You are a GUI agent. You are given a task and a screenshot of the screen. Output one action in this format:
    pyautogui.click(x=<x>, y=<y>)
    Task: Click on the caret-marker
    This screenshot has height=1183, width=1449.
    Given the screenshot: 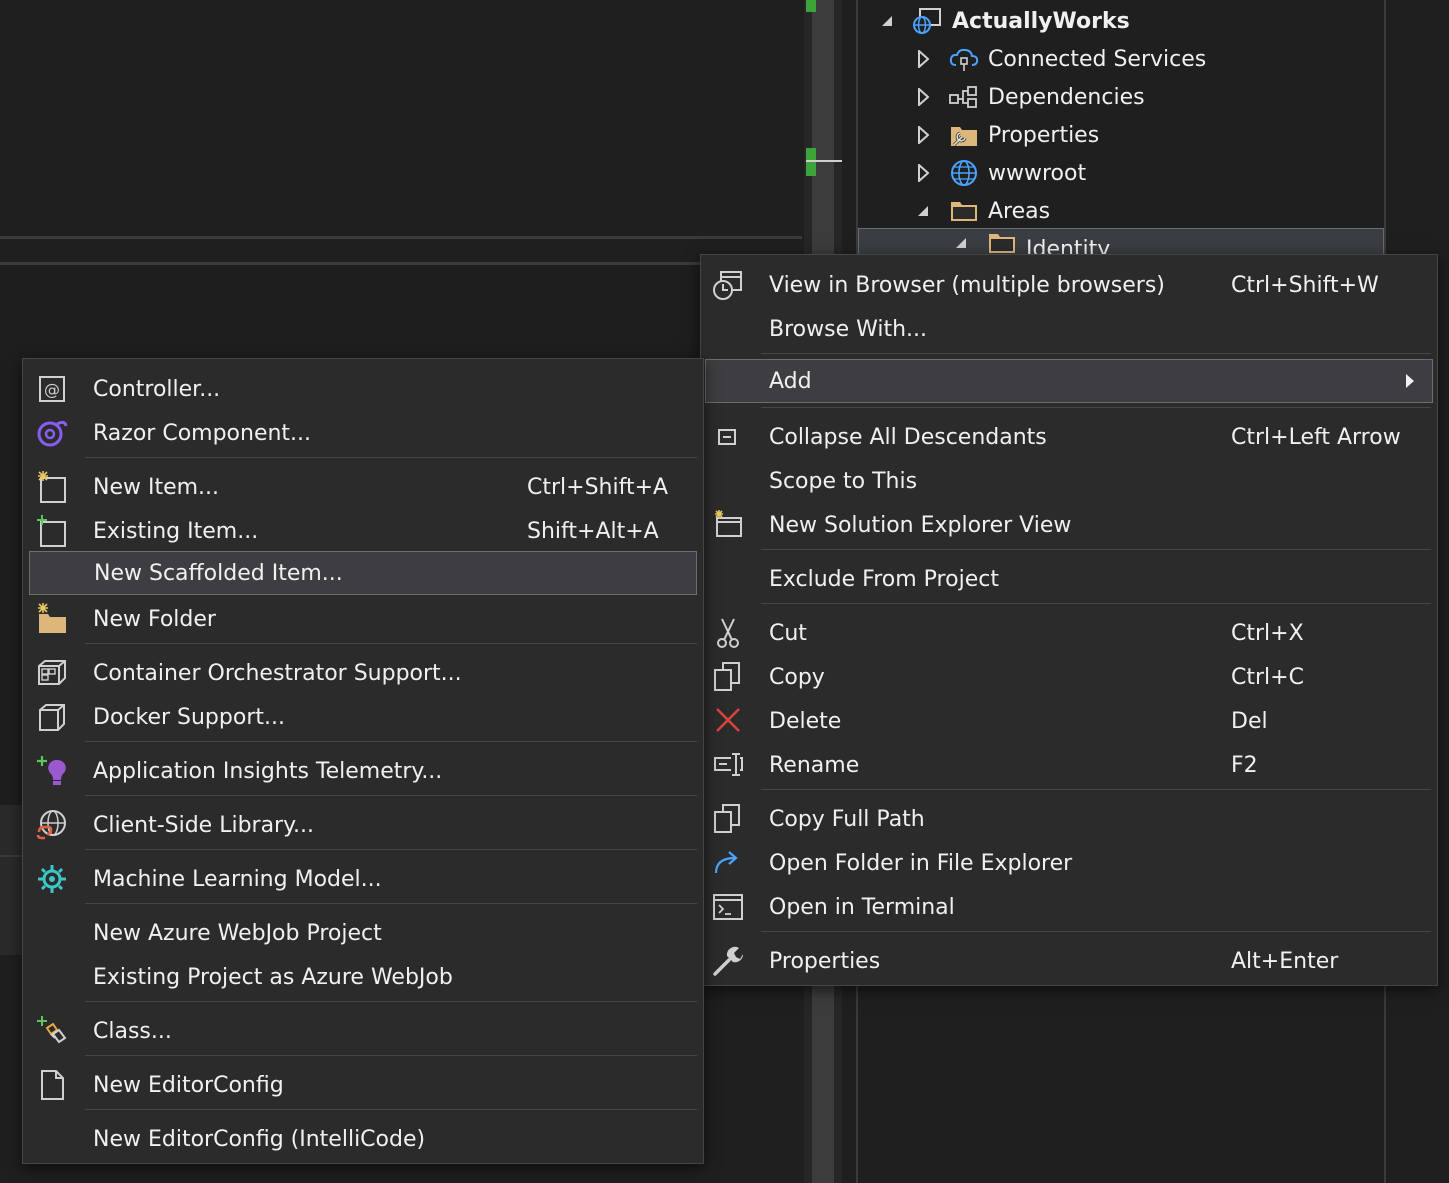 What is the action you would take?
    pyautogui.click(x=824, y=161)
    